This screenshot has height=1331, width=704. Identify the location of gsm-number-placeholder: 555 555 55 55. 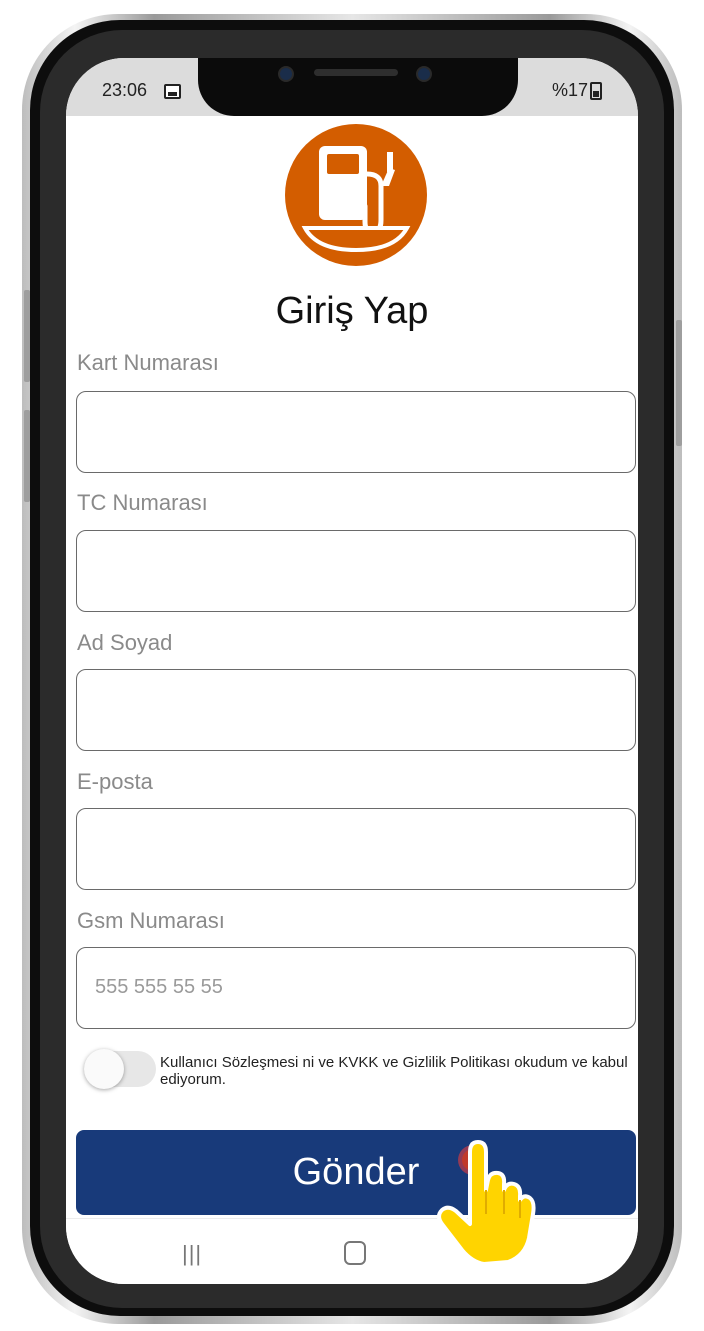
(159, 987).